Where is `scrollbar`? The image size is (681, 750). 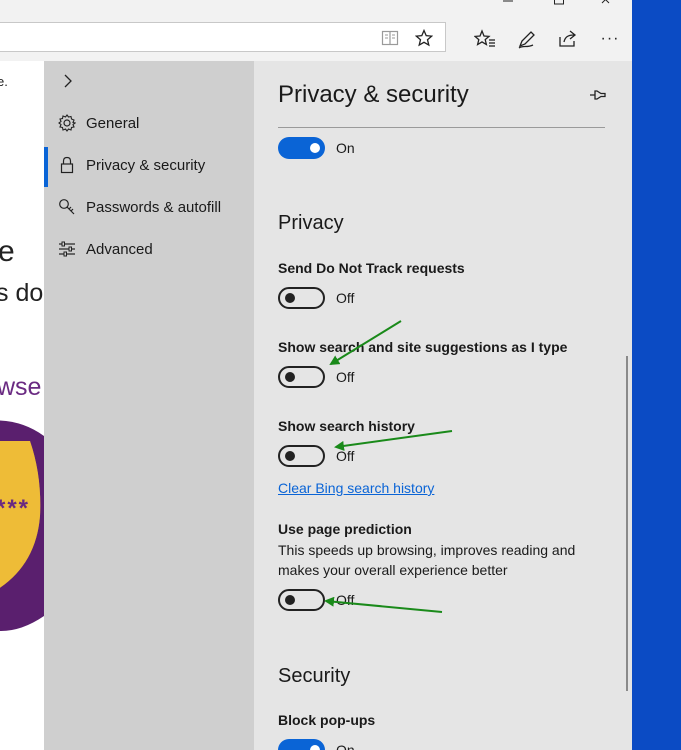 scrollbar is located at coordinates (627, 523).